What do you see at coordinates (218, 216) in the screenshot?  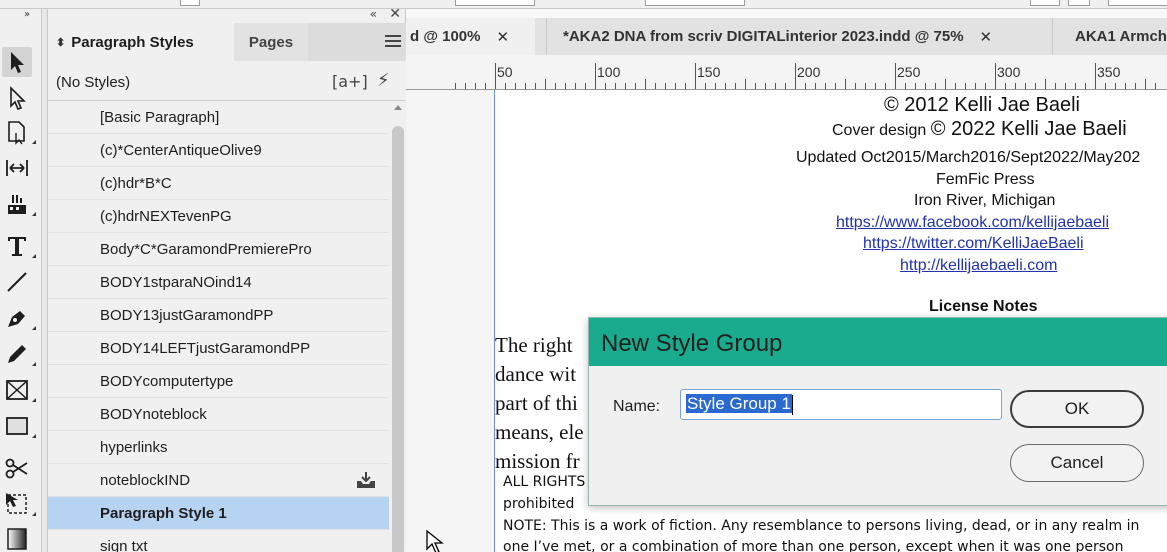 I see `style-list-item: (c)hdrNEXTevenPG` at bounding box center [218, 216].